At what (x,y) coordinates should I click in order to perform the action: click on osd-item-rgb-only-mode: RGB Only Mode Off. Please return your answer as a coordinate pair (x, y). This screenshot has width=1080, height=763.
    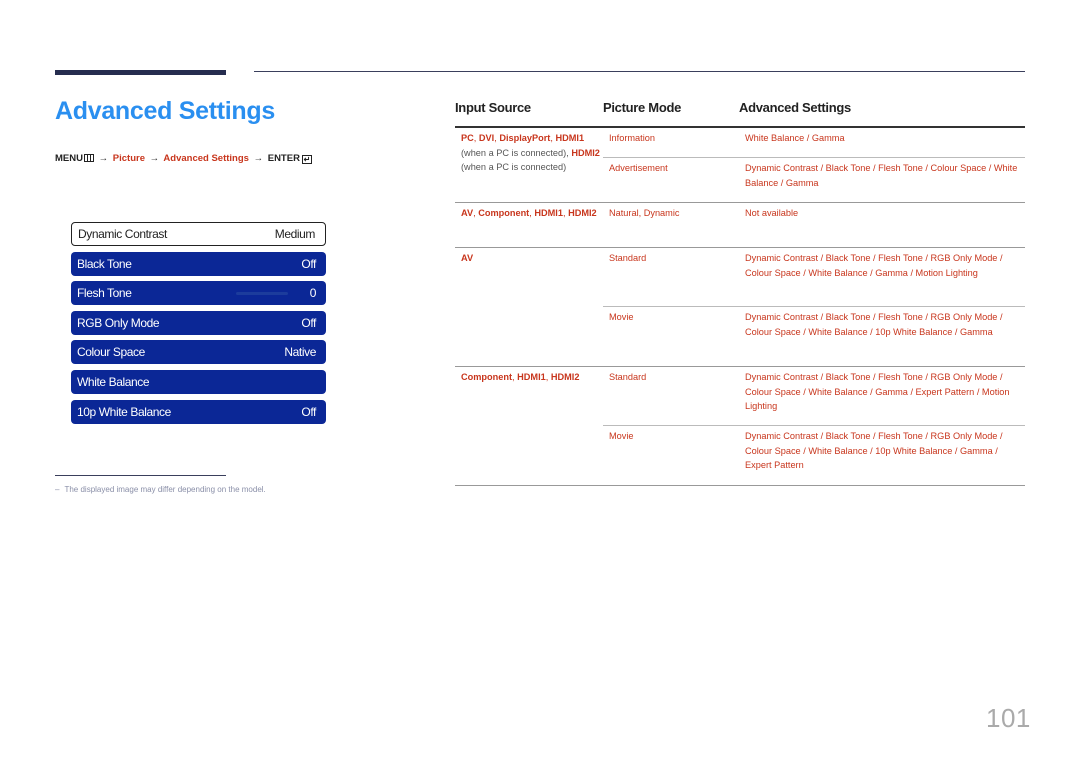
    Looking at the image, I should click on (198, 322).